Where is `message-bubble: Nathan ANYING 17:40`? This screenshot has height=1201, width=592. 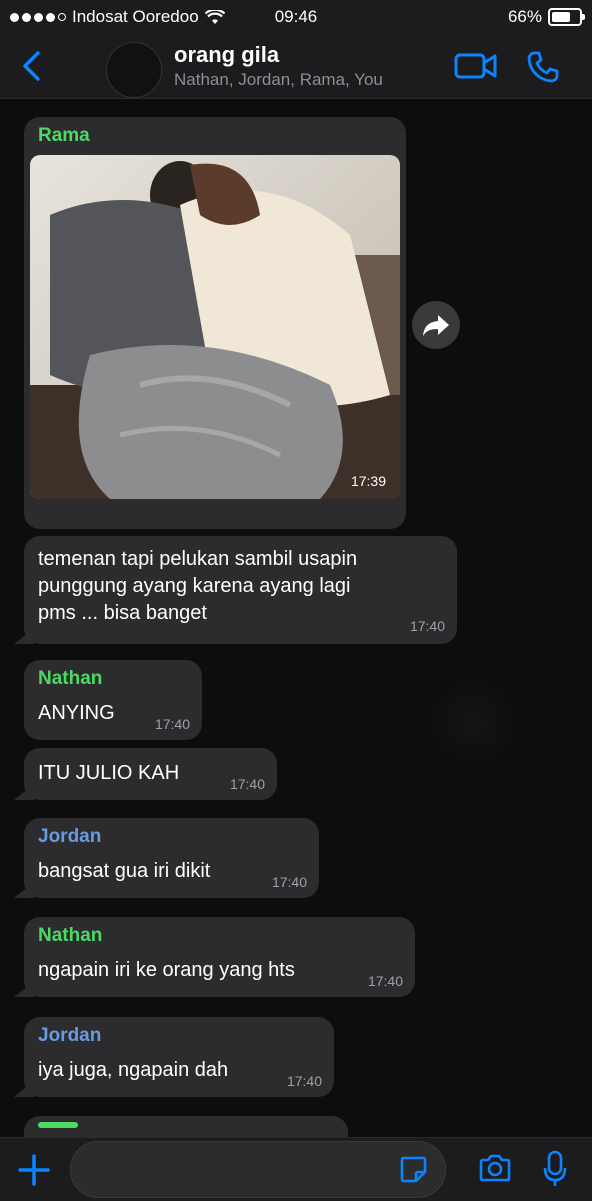
message-bubble: Nathan ANYING 17:40 is located at coordinates (113, 700).